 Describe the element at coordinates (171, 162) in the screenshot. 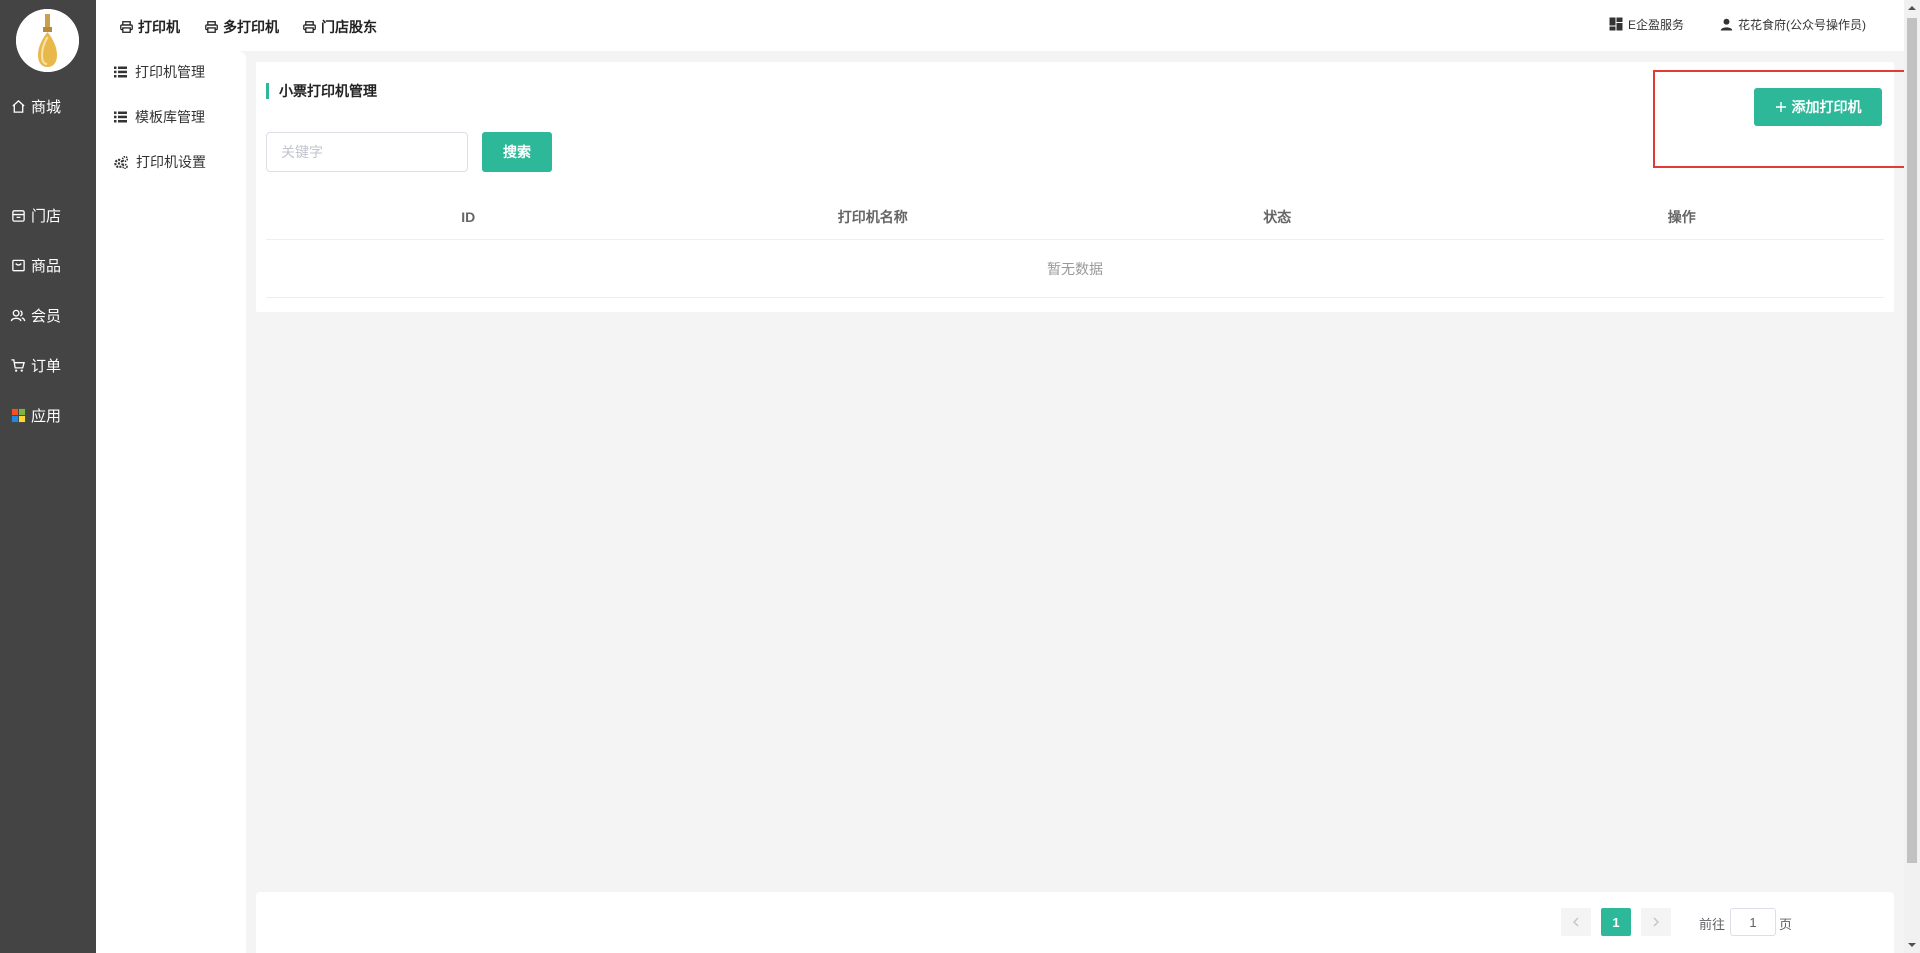

I see `subnav-item-label: 打印机设置` at that location.